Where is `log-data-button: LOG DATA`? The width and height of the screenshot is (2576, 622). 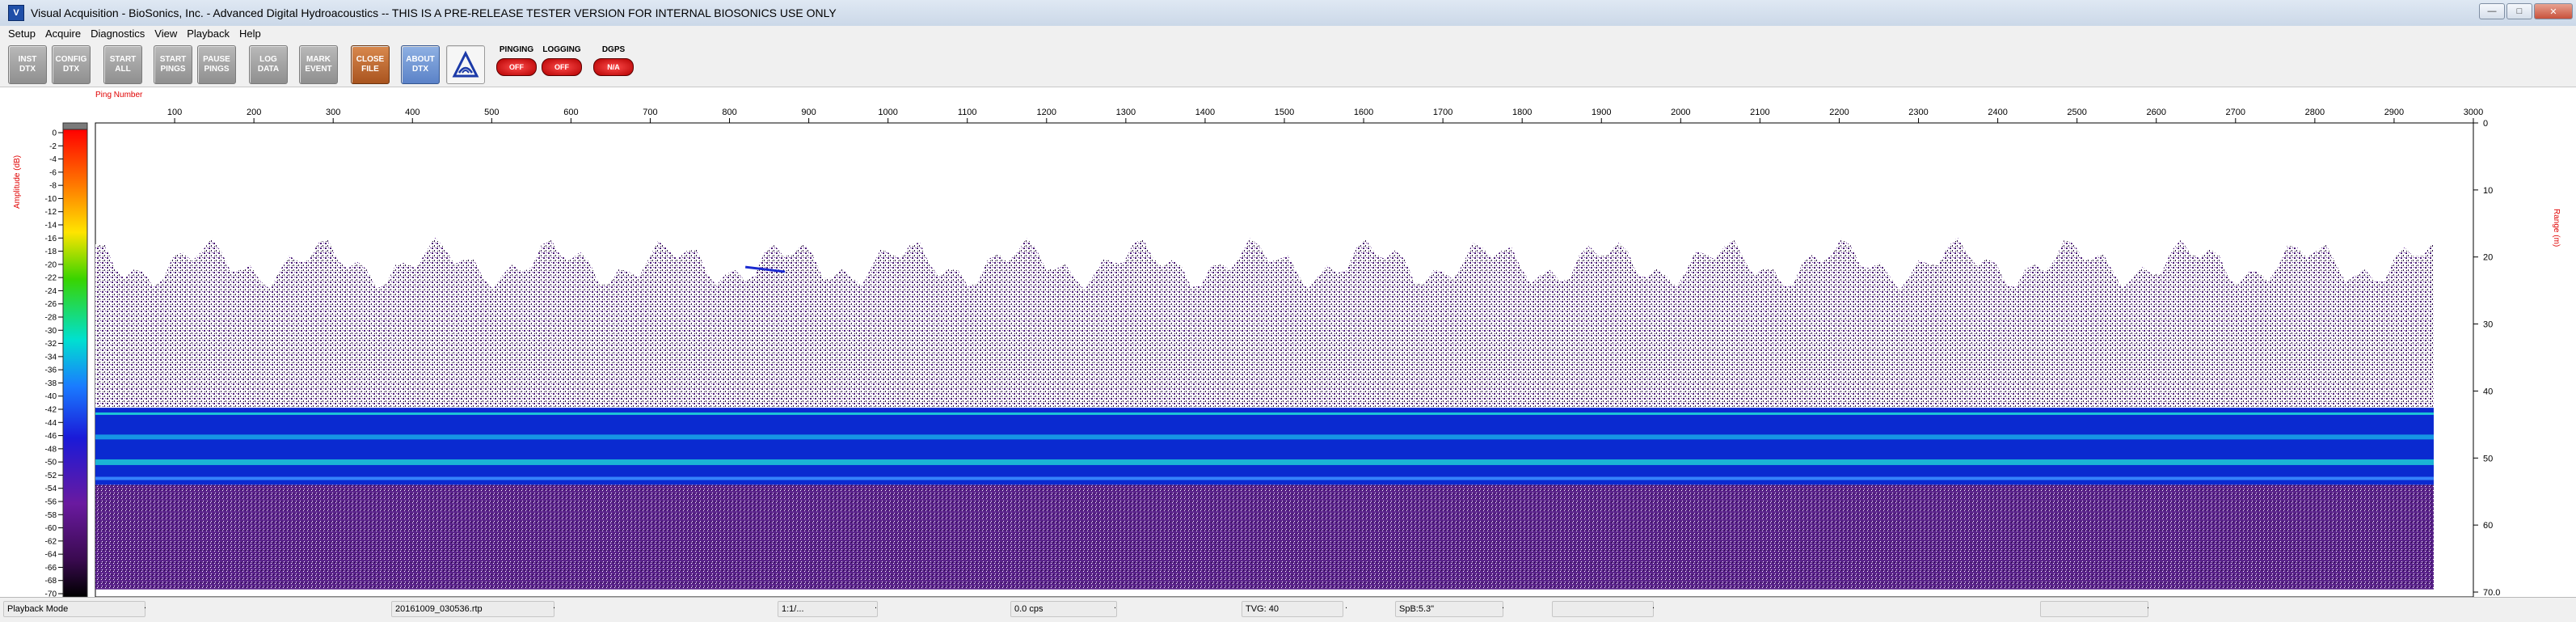
log-data-button: LOG DATA is located at coordinates (268, 64).